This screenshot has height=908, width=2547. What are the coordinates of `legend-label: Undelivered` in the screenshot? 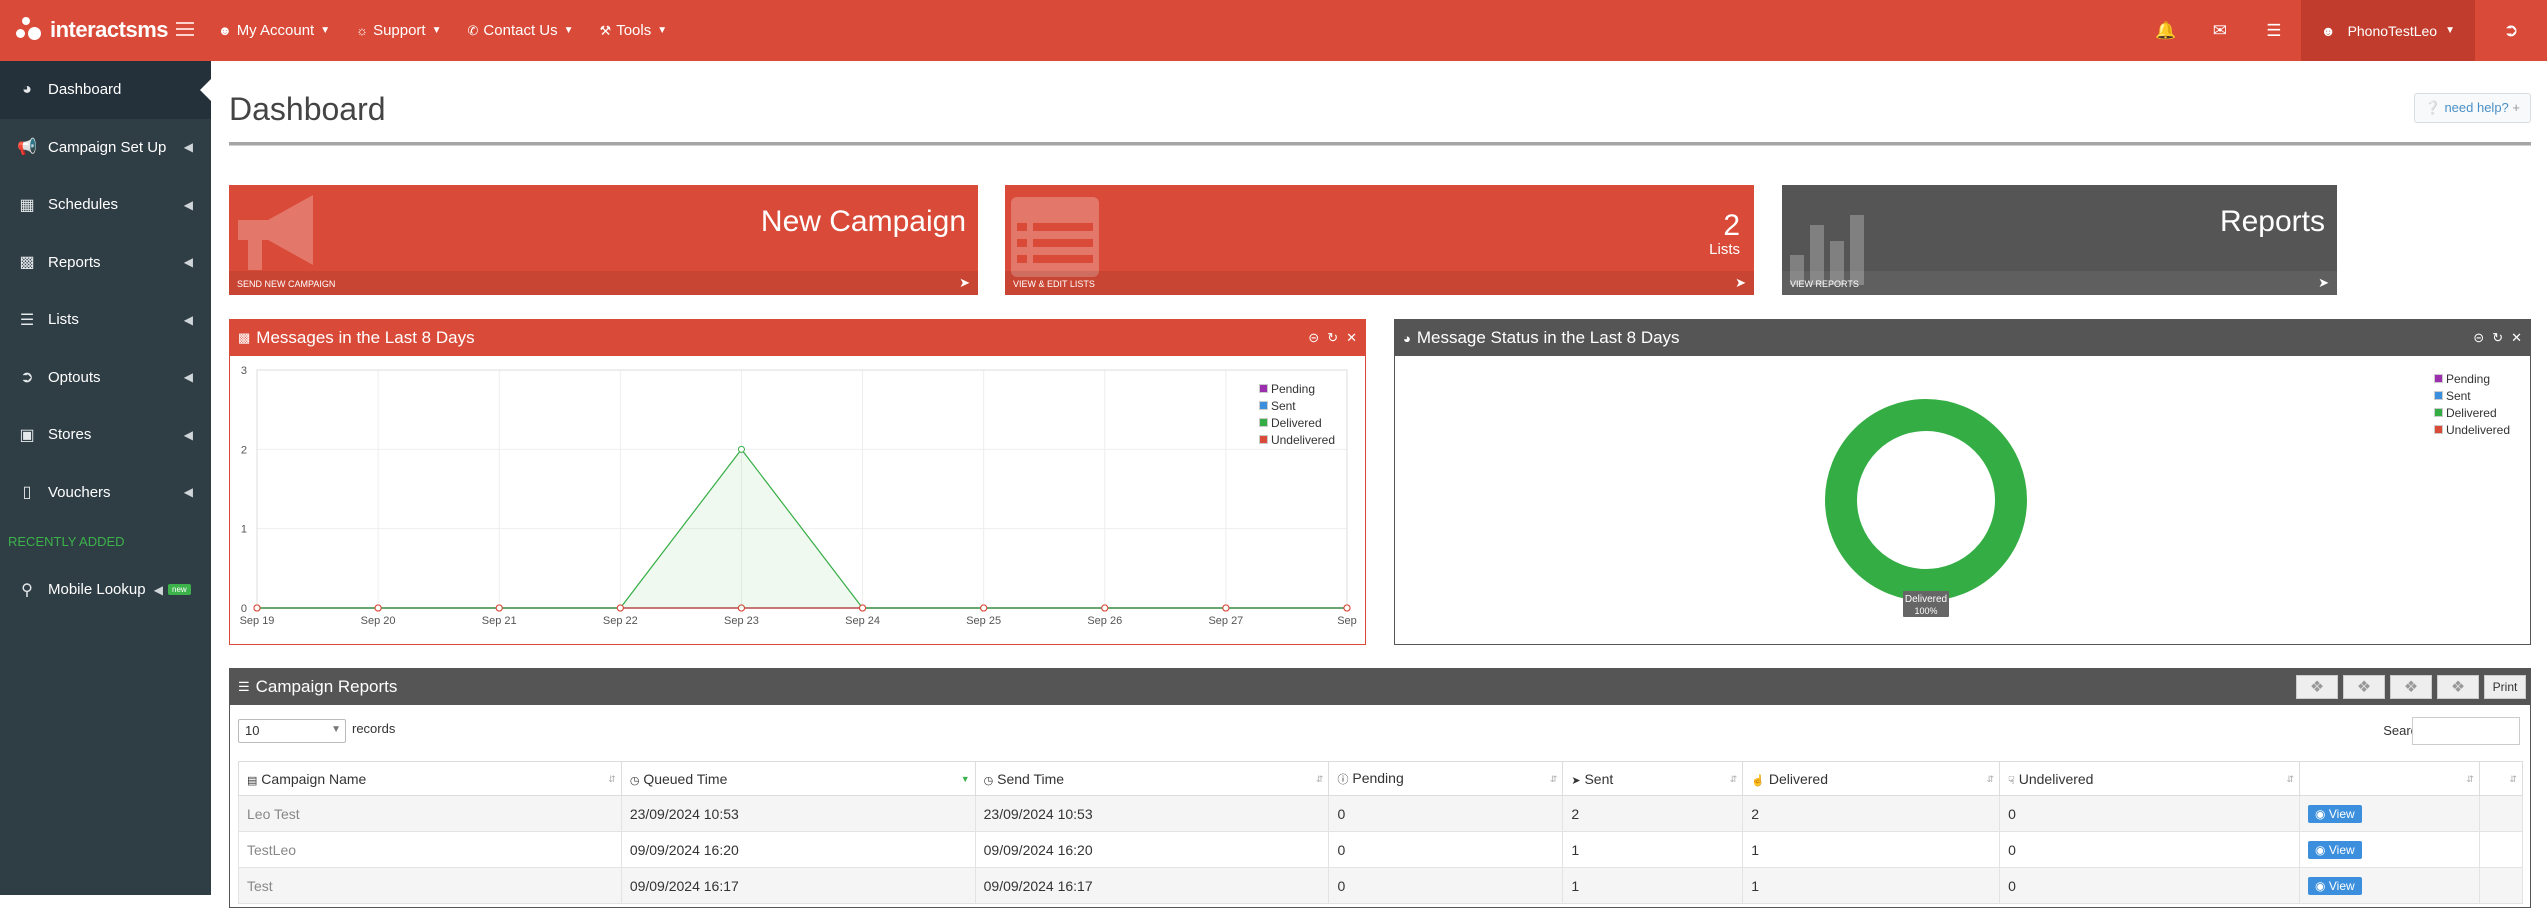 It's located at (2477, 429).